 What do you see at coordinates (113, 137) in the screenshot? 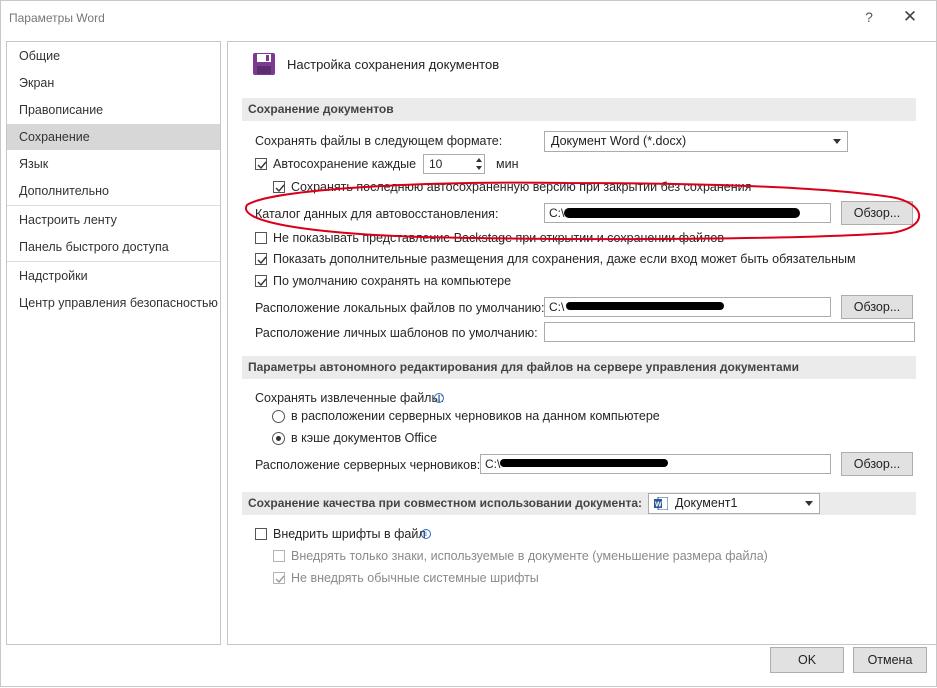
I see `nav-item-save: Сохранение` at bounding box center [113, 137].